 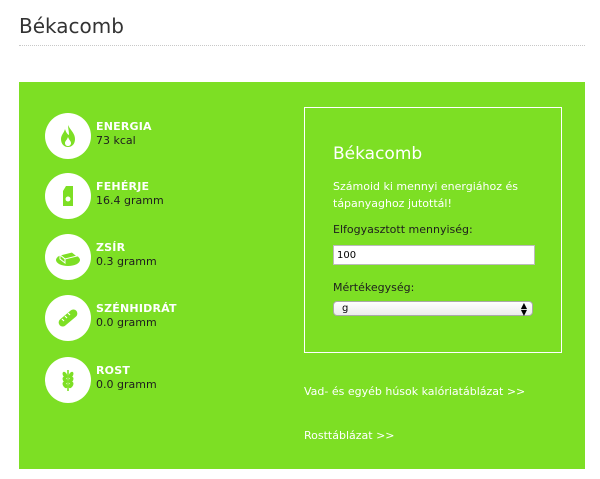 I want to click on select-arrows-icon: ▲ ▼, so click(x=523, y=309).